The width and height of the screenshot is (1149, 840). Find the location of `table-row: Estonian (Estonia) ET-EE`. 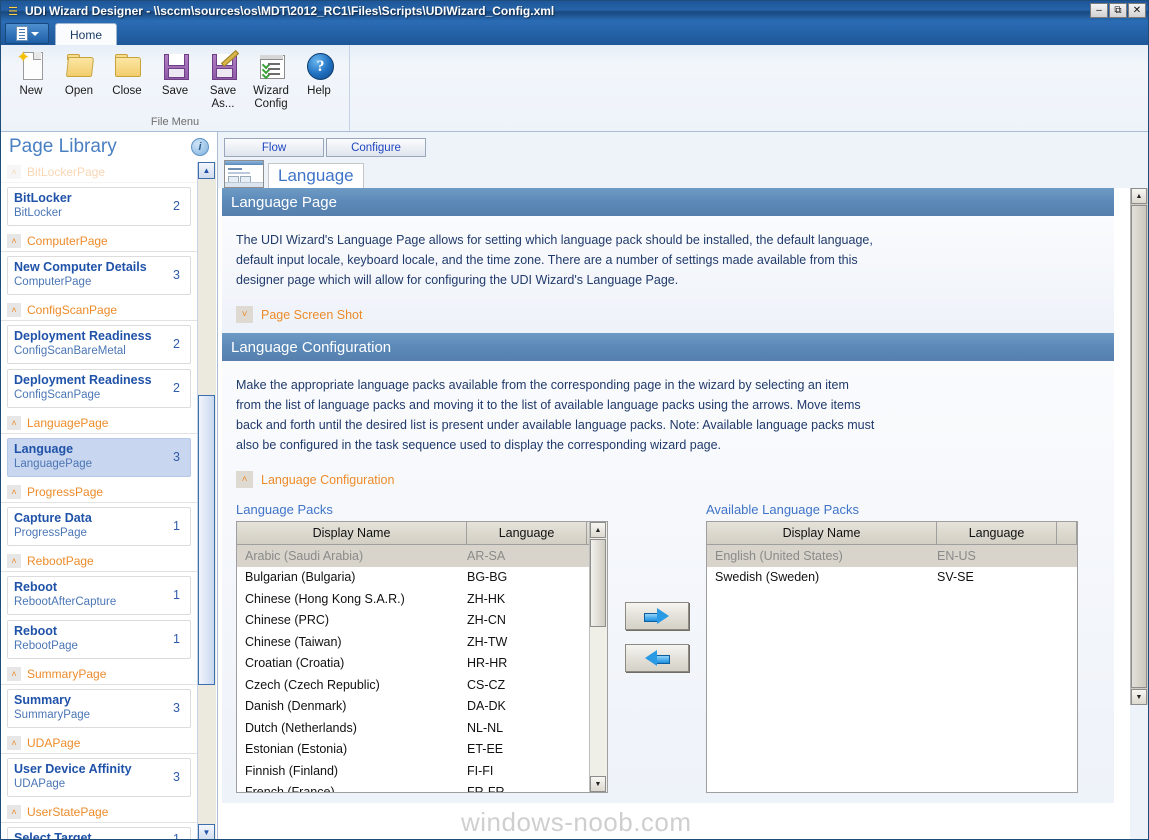

table-row: Estonian (Estonia) ET-EE is located at coordinates (422, 750).